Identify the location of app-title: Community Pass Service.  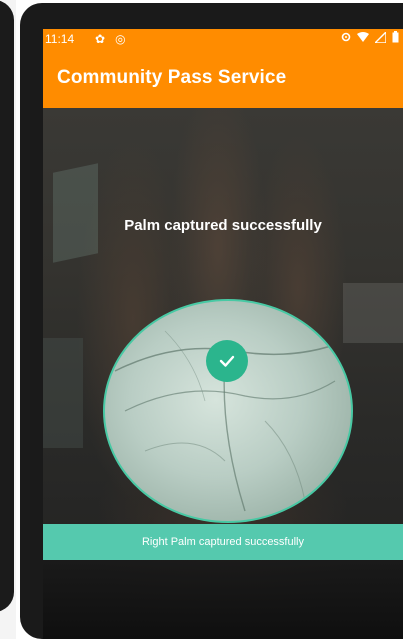
(172, 77).